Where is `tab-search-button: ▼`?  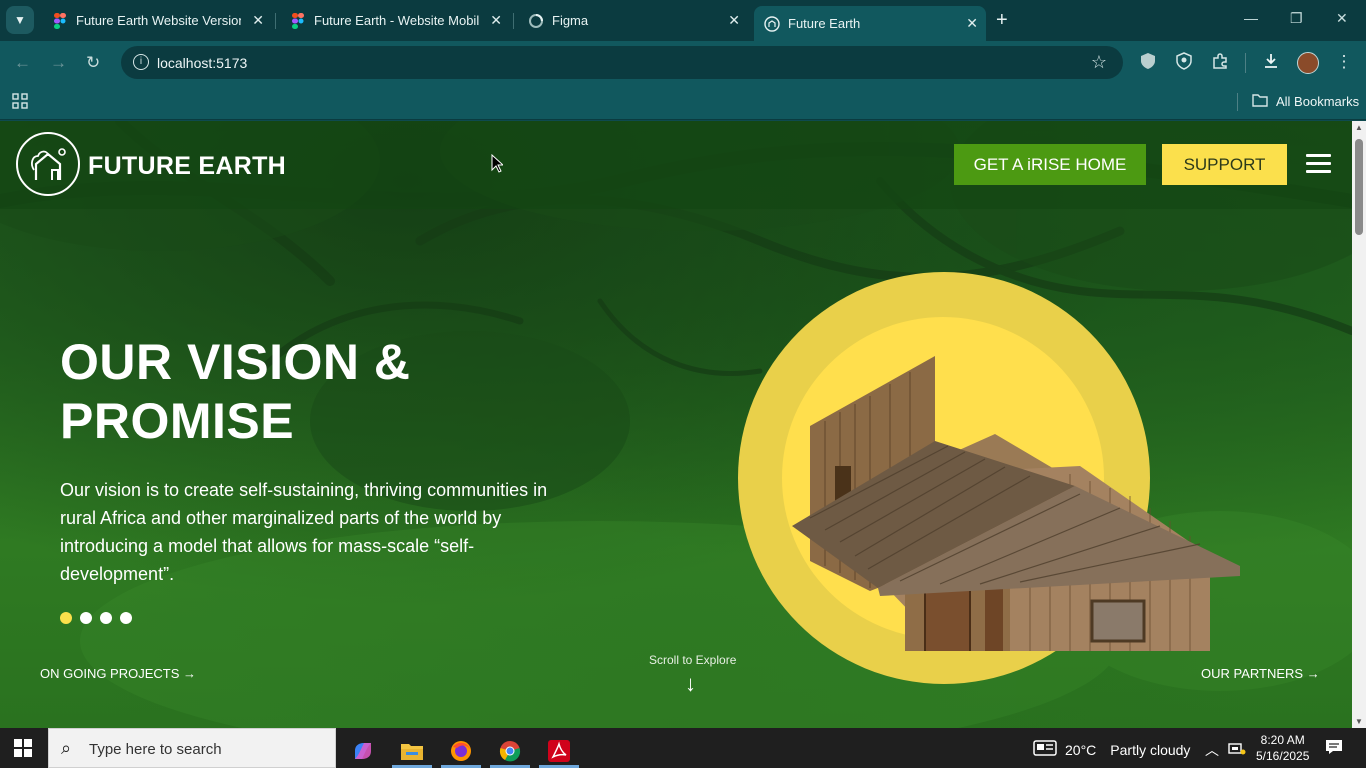
tab-search-button: ▼ is located at coordinates (20, 20).